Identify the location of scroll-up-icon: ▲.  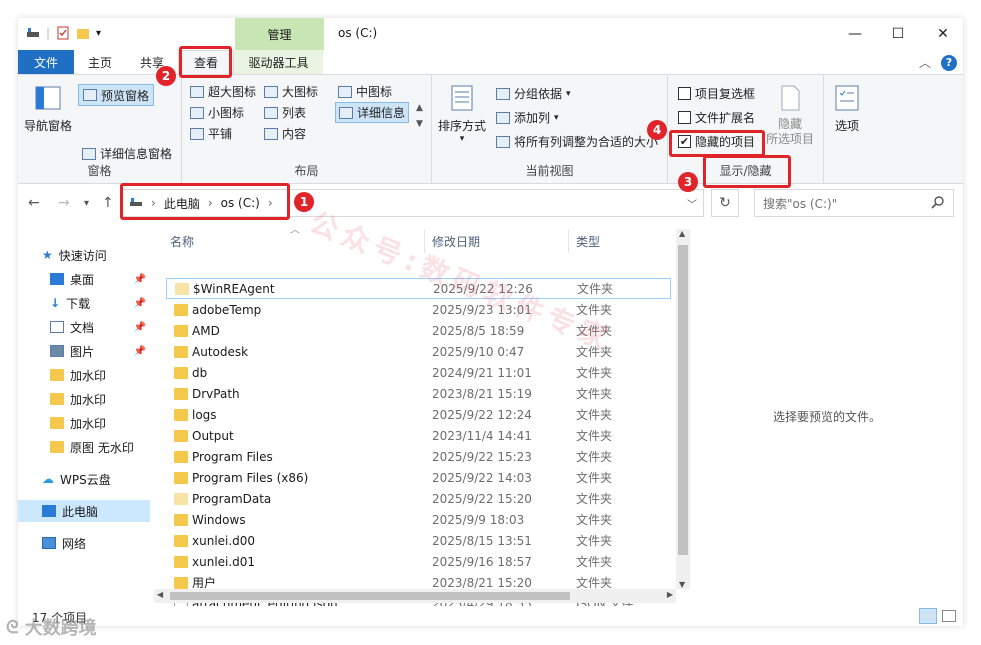
(682, 233).